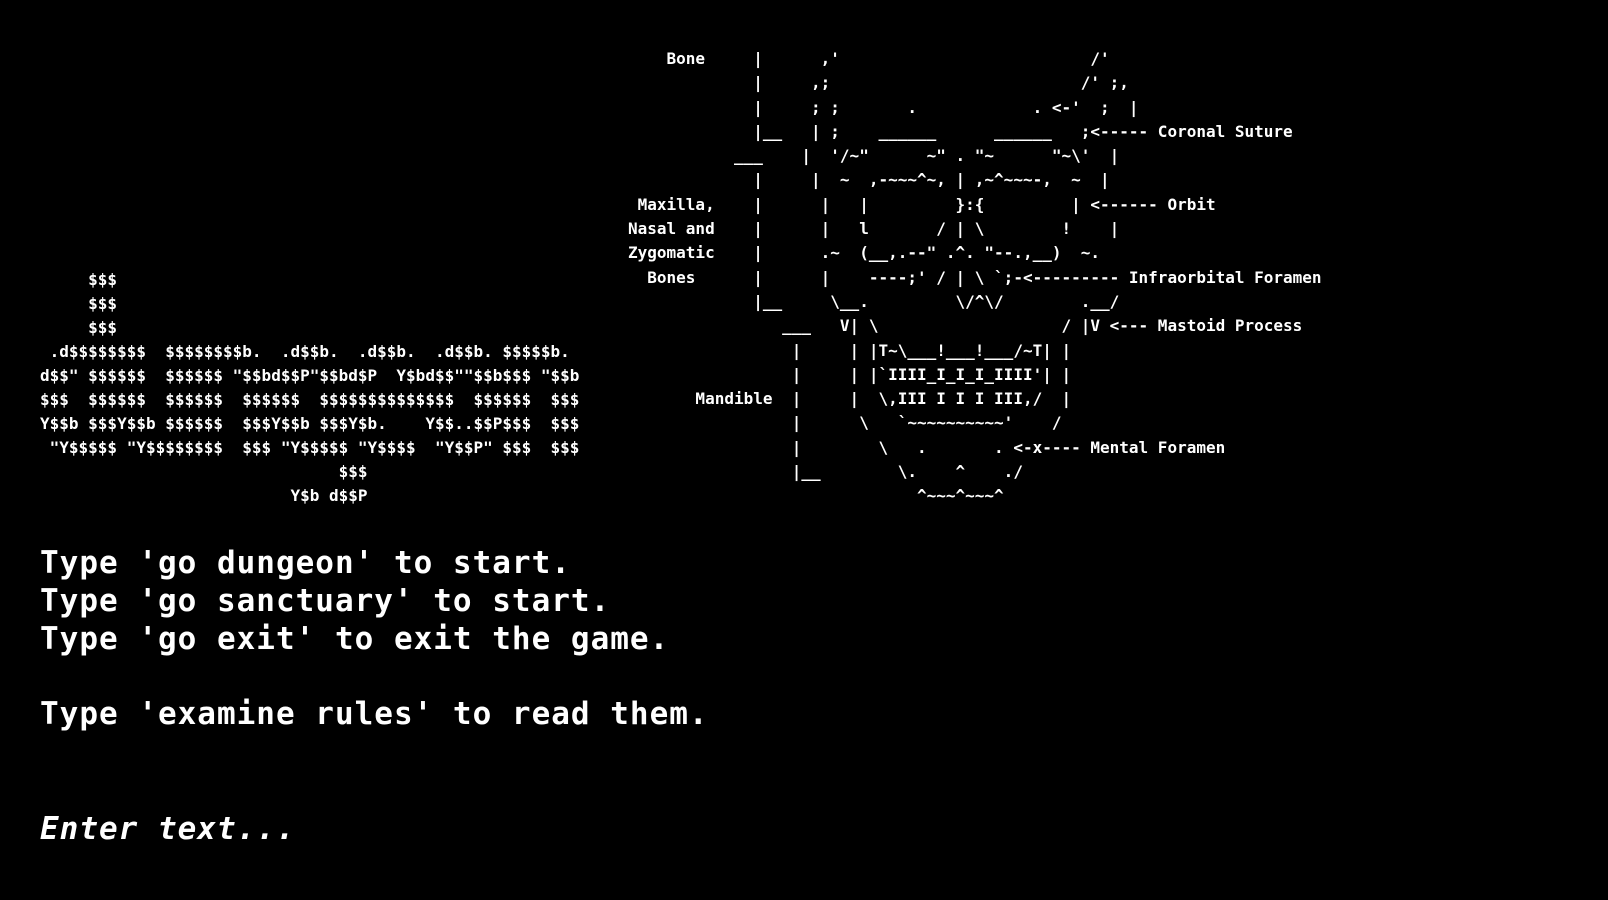 This screenshot has width=1608, height=900. I want to click on instruction-examine-rules: Type 'examine rules' to read them., so click(374, 714).